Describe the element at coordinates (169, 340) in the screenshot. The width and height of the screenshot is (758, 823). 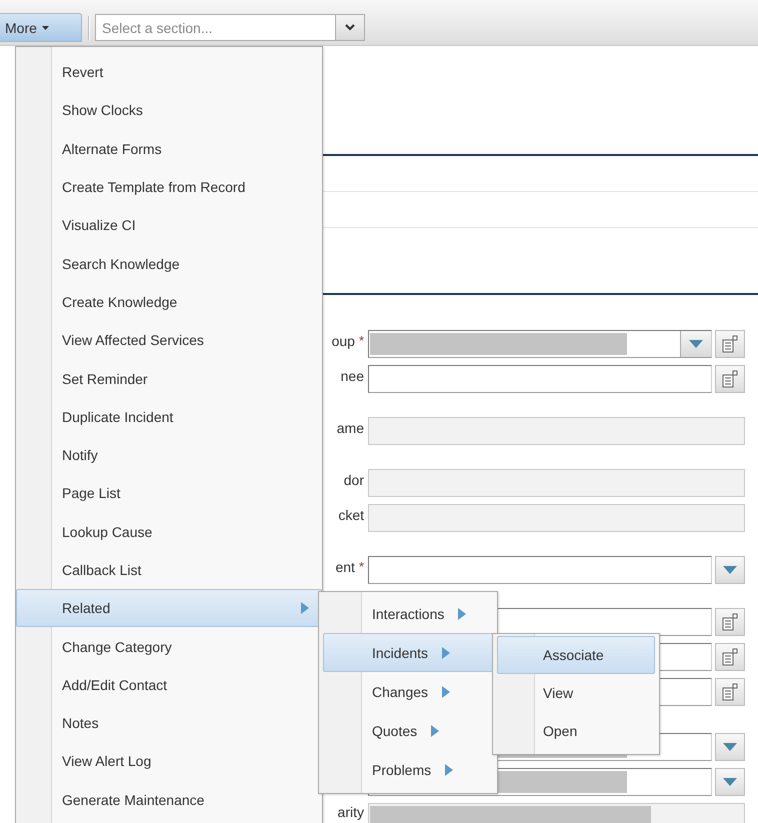
I see `menu-item: View Affected Services` at that location.